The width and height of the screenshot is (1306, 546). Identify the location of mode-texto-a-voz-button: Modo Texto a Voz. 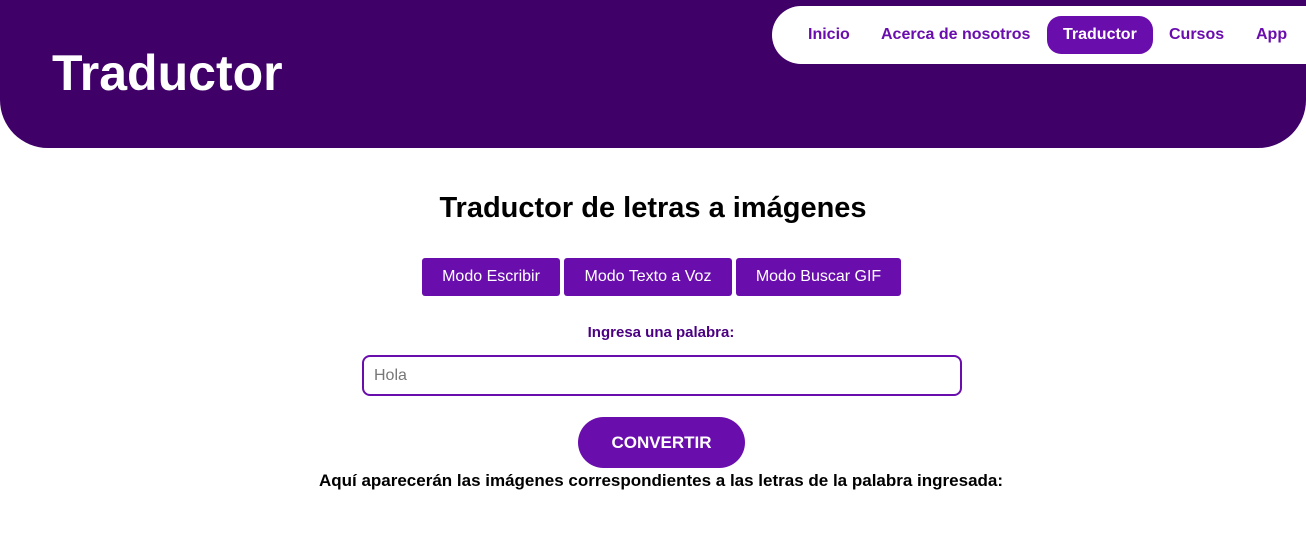
(648, 277).